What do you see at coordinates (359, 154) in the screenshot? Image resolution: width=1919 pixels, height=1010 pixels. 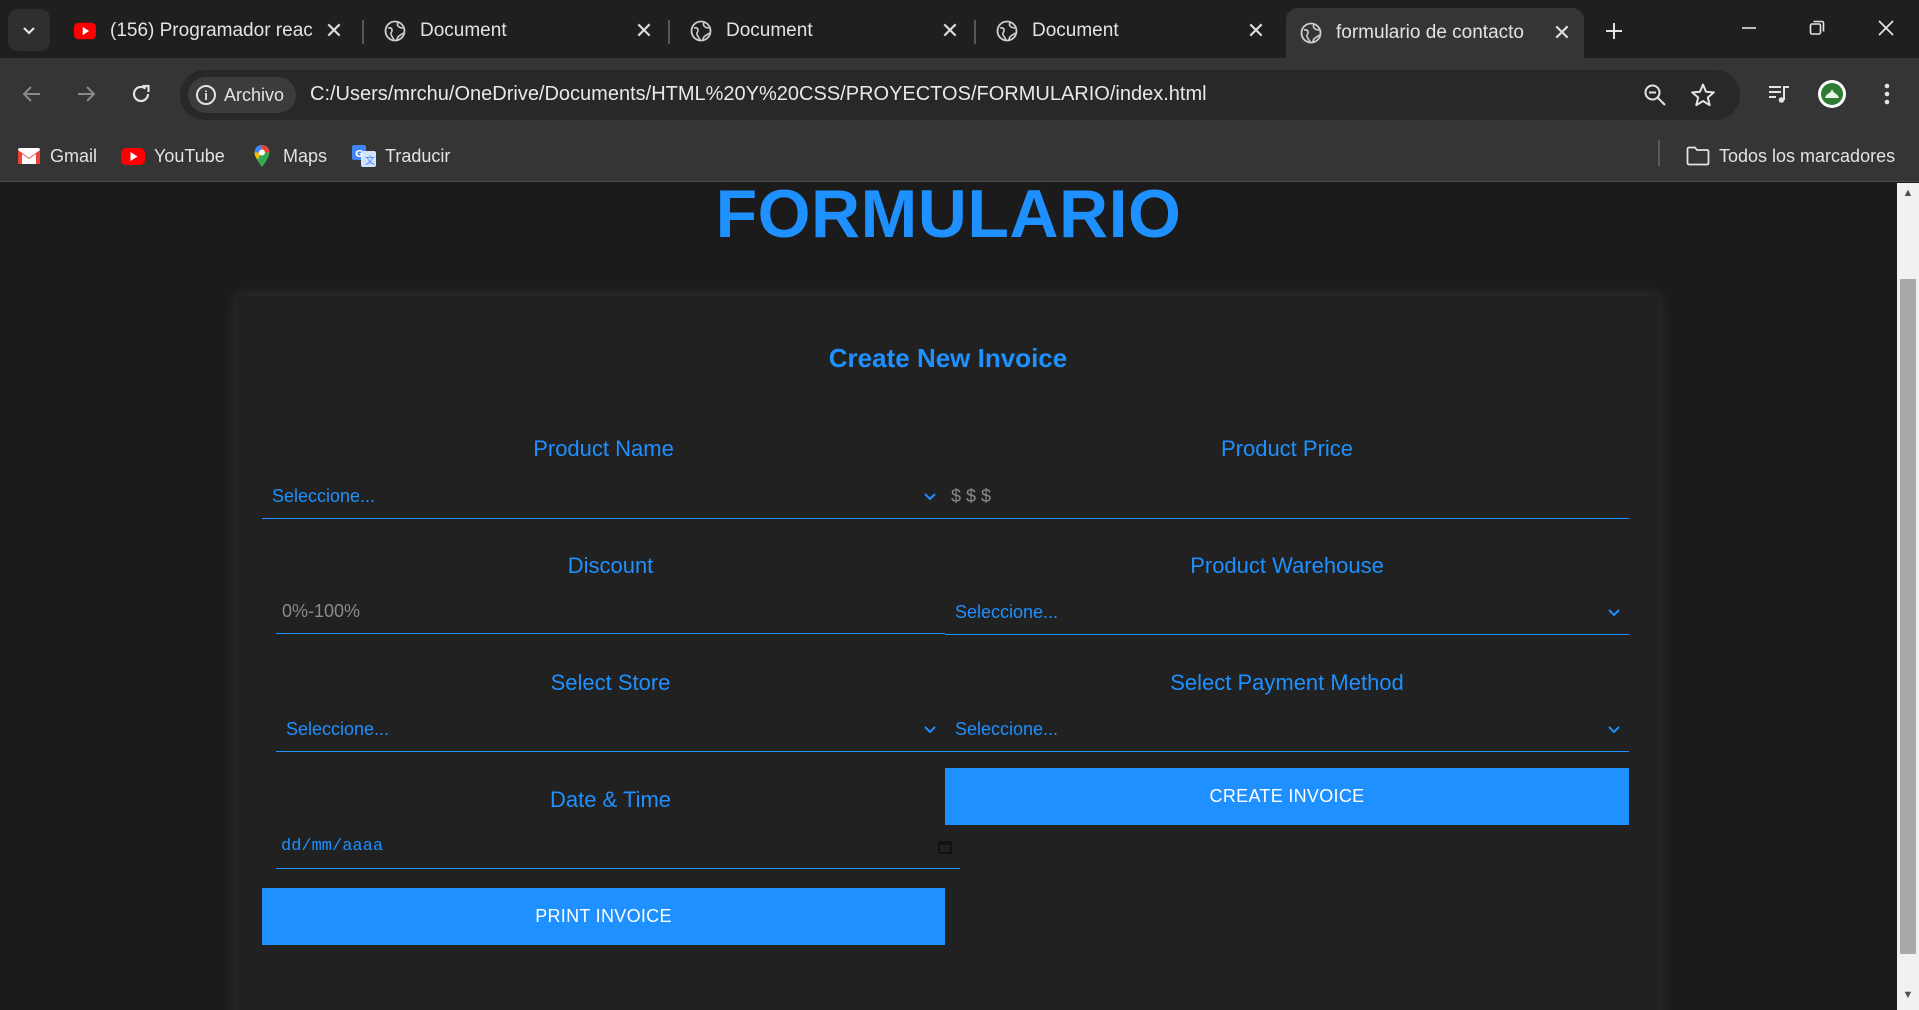 I see `svg-text: G` at bounding box center [359, 154].